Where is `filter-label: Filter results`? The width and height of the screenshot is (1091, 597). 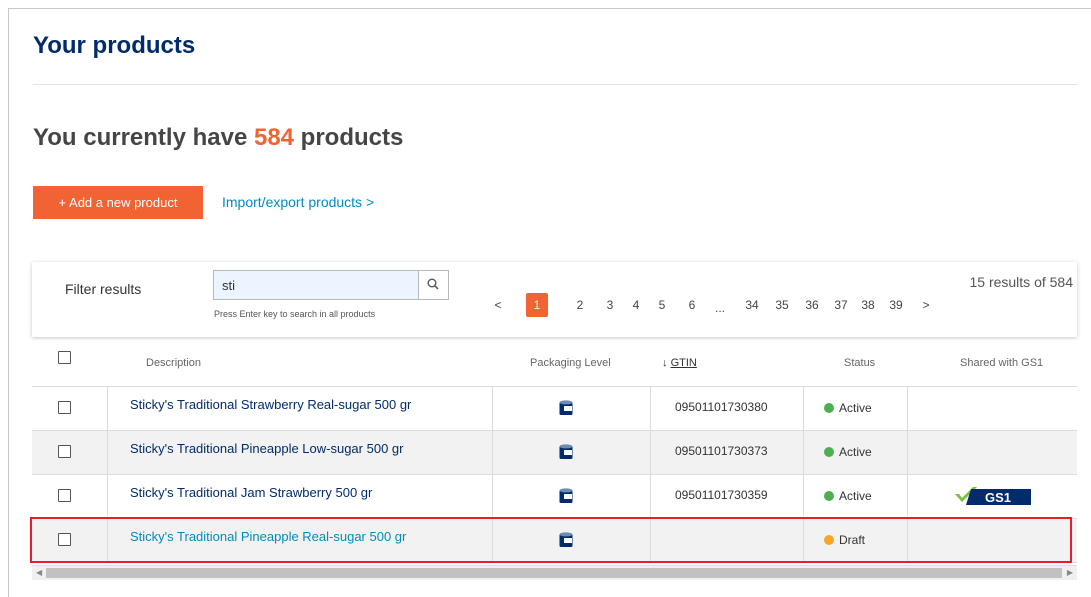 filter-label: Filter results is located at coordinates (103, 289).